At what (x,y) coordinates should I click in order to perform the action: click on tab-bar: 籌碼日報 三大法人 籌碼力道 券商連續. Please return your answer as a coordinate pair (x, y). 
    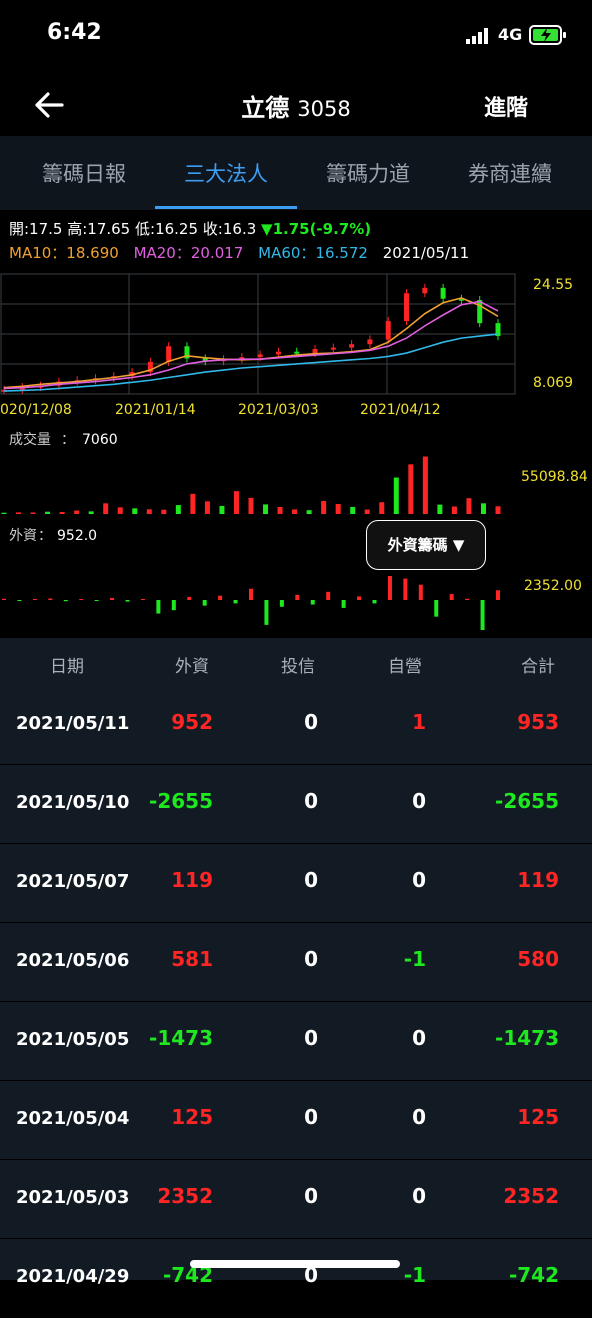
    Looking at the image, I should click on (296, 173).